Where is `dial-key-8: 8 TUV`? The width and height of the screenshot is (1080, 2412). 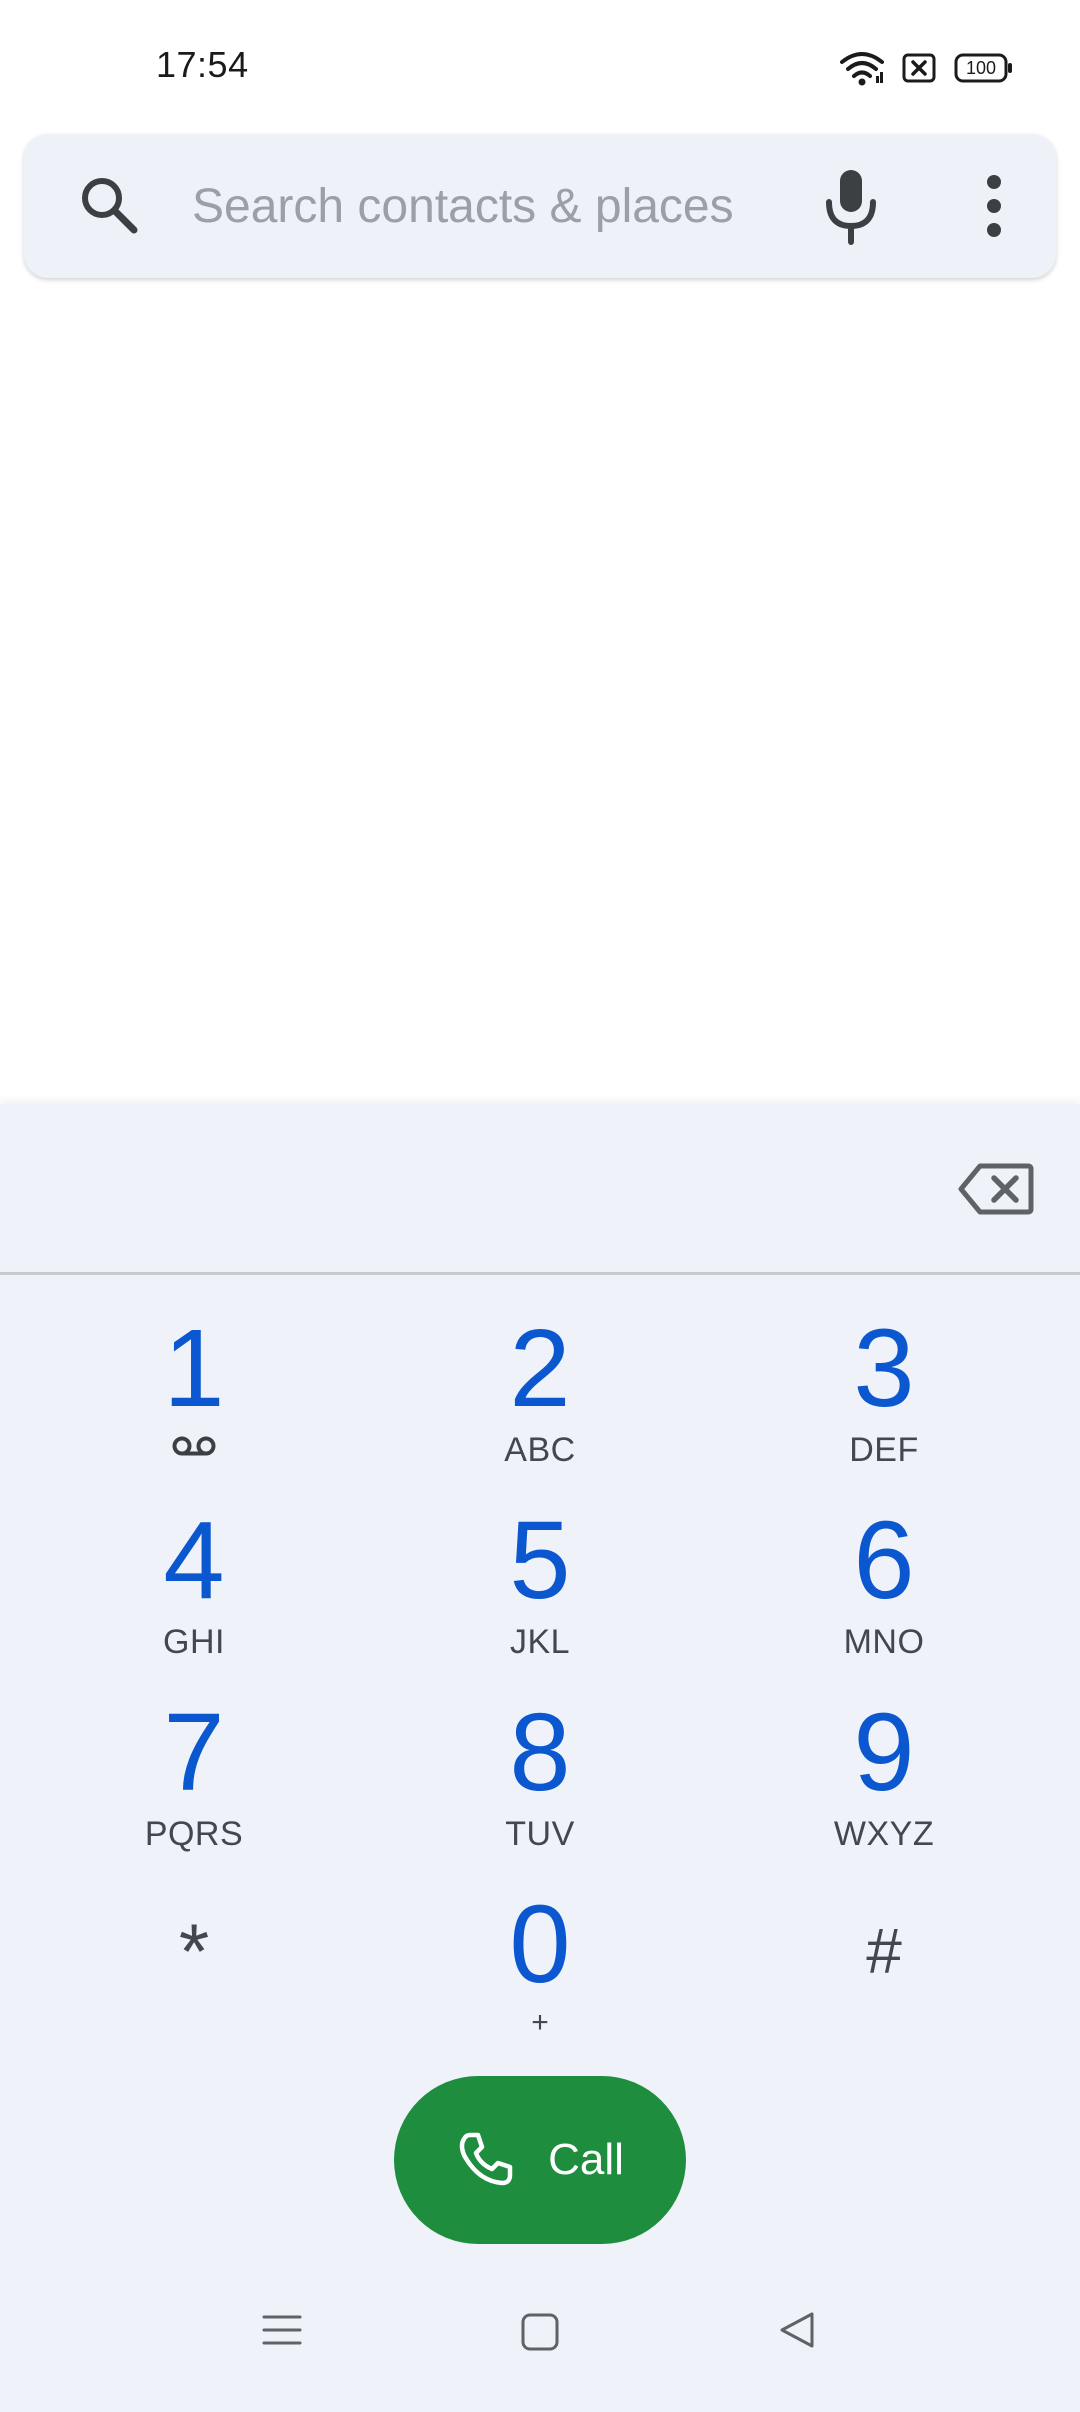
dial-key-8: 8 TUV is located at coordinates (540, 1788).